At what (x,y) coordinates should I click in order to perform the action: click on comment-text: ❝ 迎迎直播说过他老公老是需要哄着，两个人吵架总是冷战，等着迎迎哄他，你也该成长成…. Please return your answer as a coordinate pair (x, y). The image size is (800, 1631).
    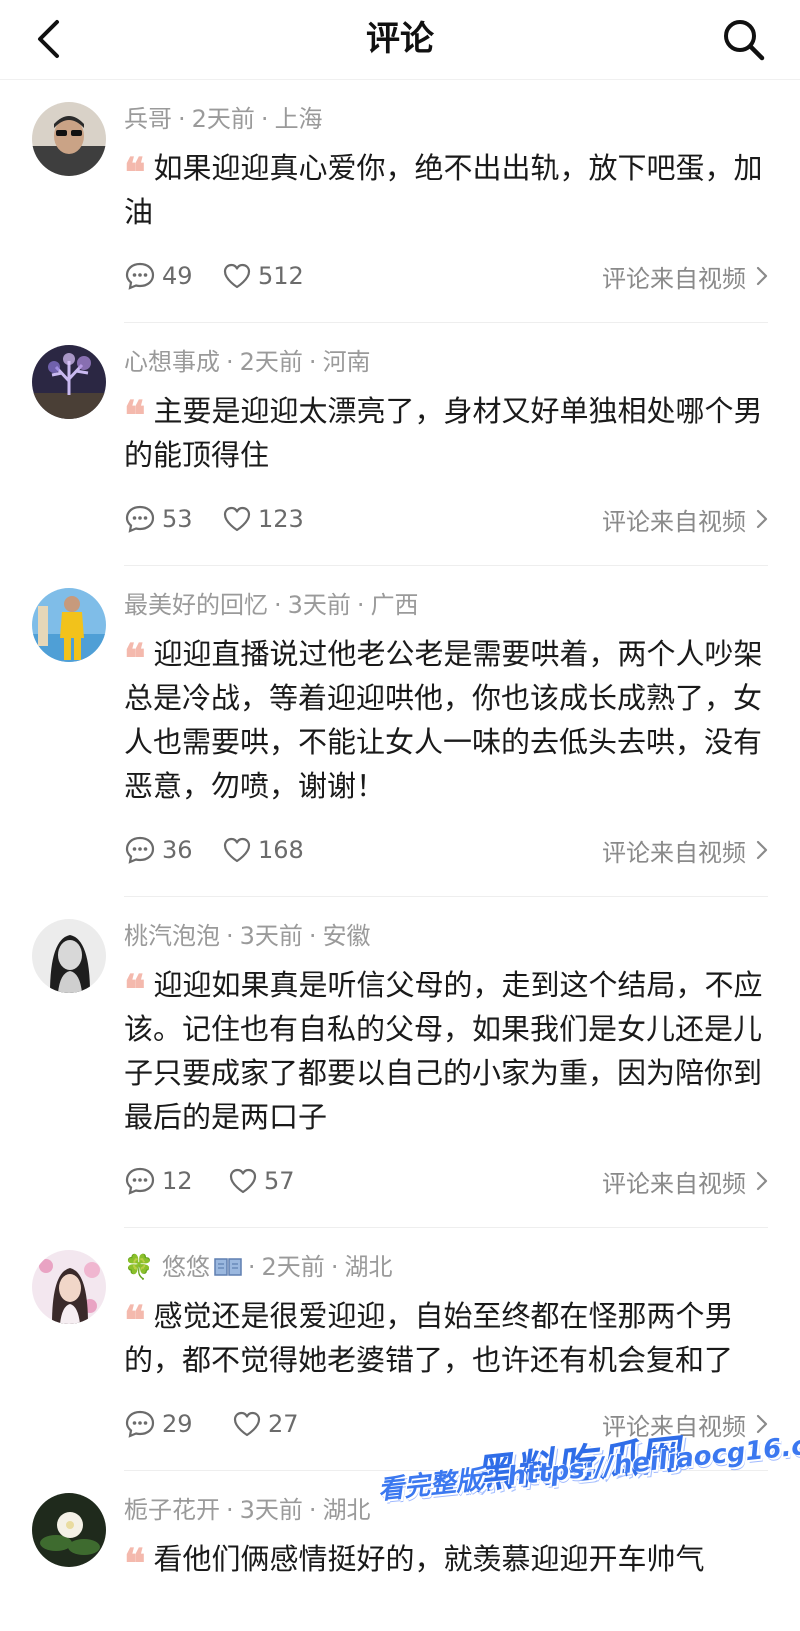
    Looking at the image, I should click on (443, 719).